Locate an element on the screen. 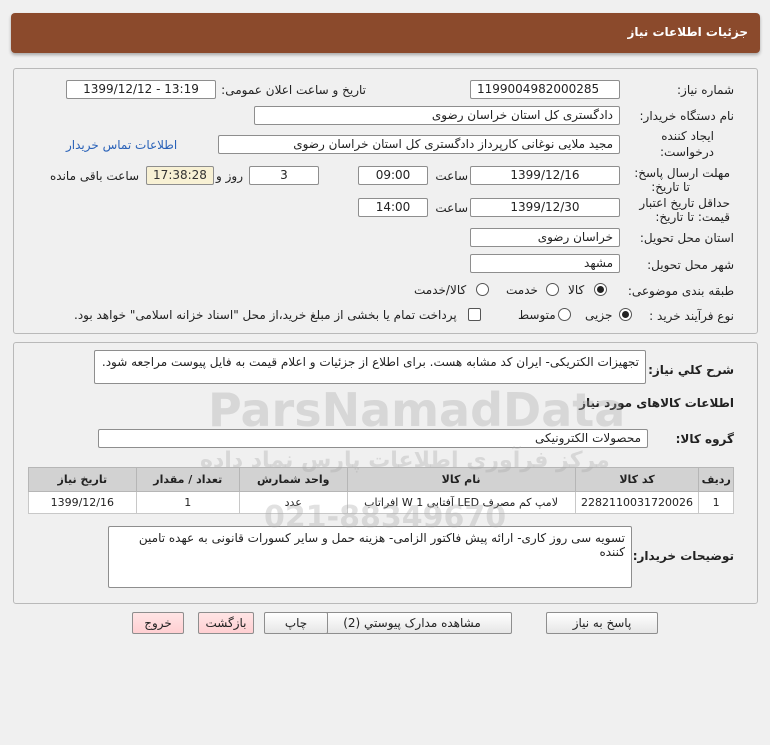  city-field: مشهد is located at coordinates (545, 263).